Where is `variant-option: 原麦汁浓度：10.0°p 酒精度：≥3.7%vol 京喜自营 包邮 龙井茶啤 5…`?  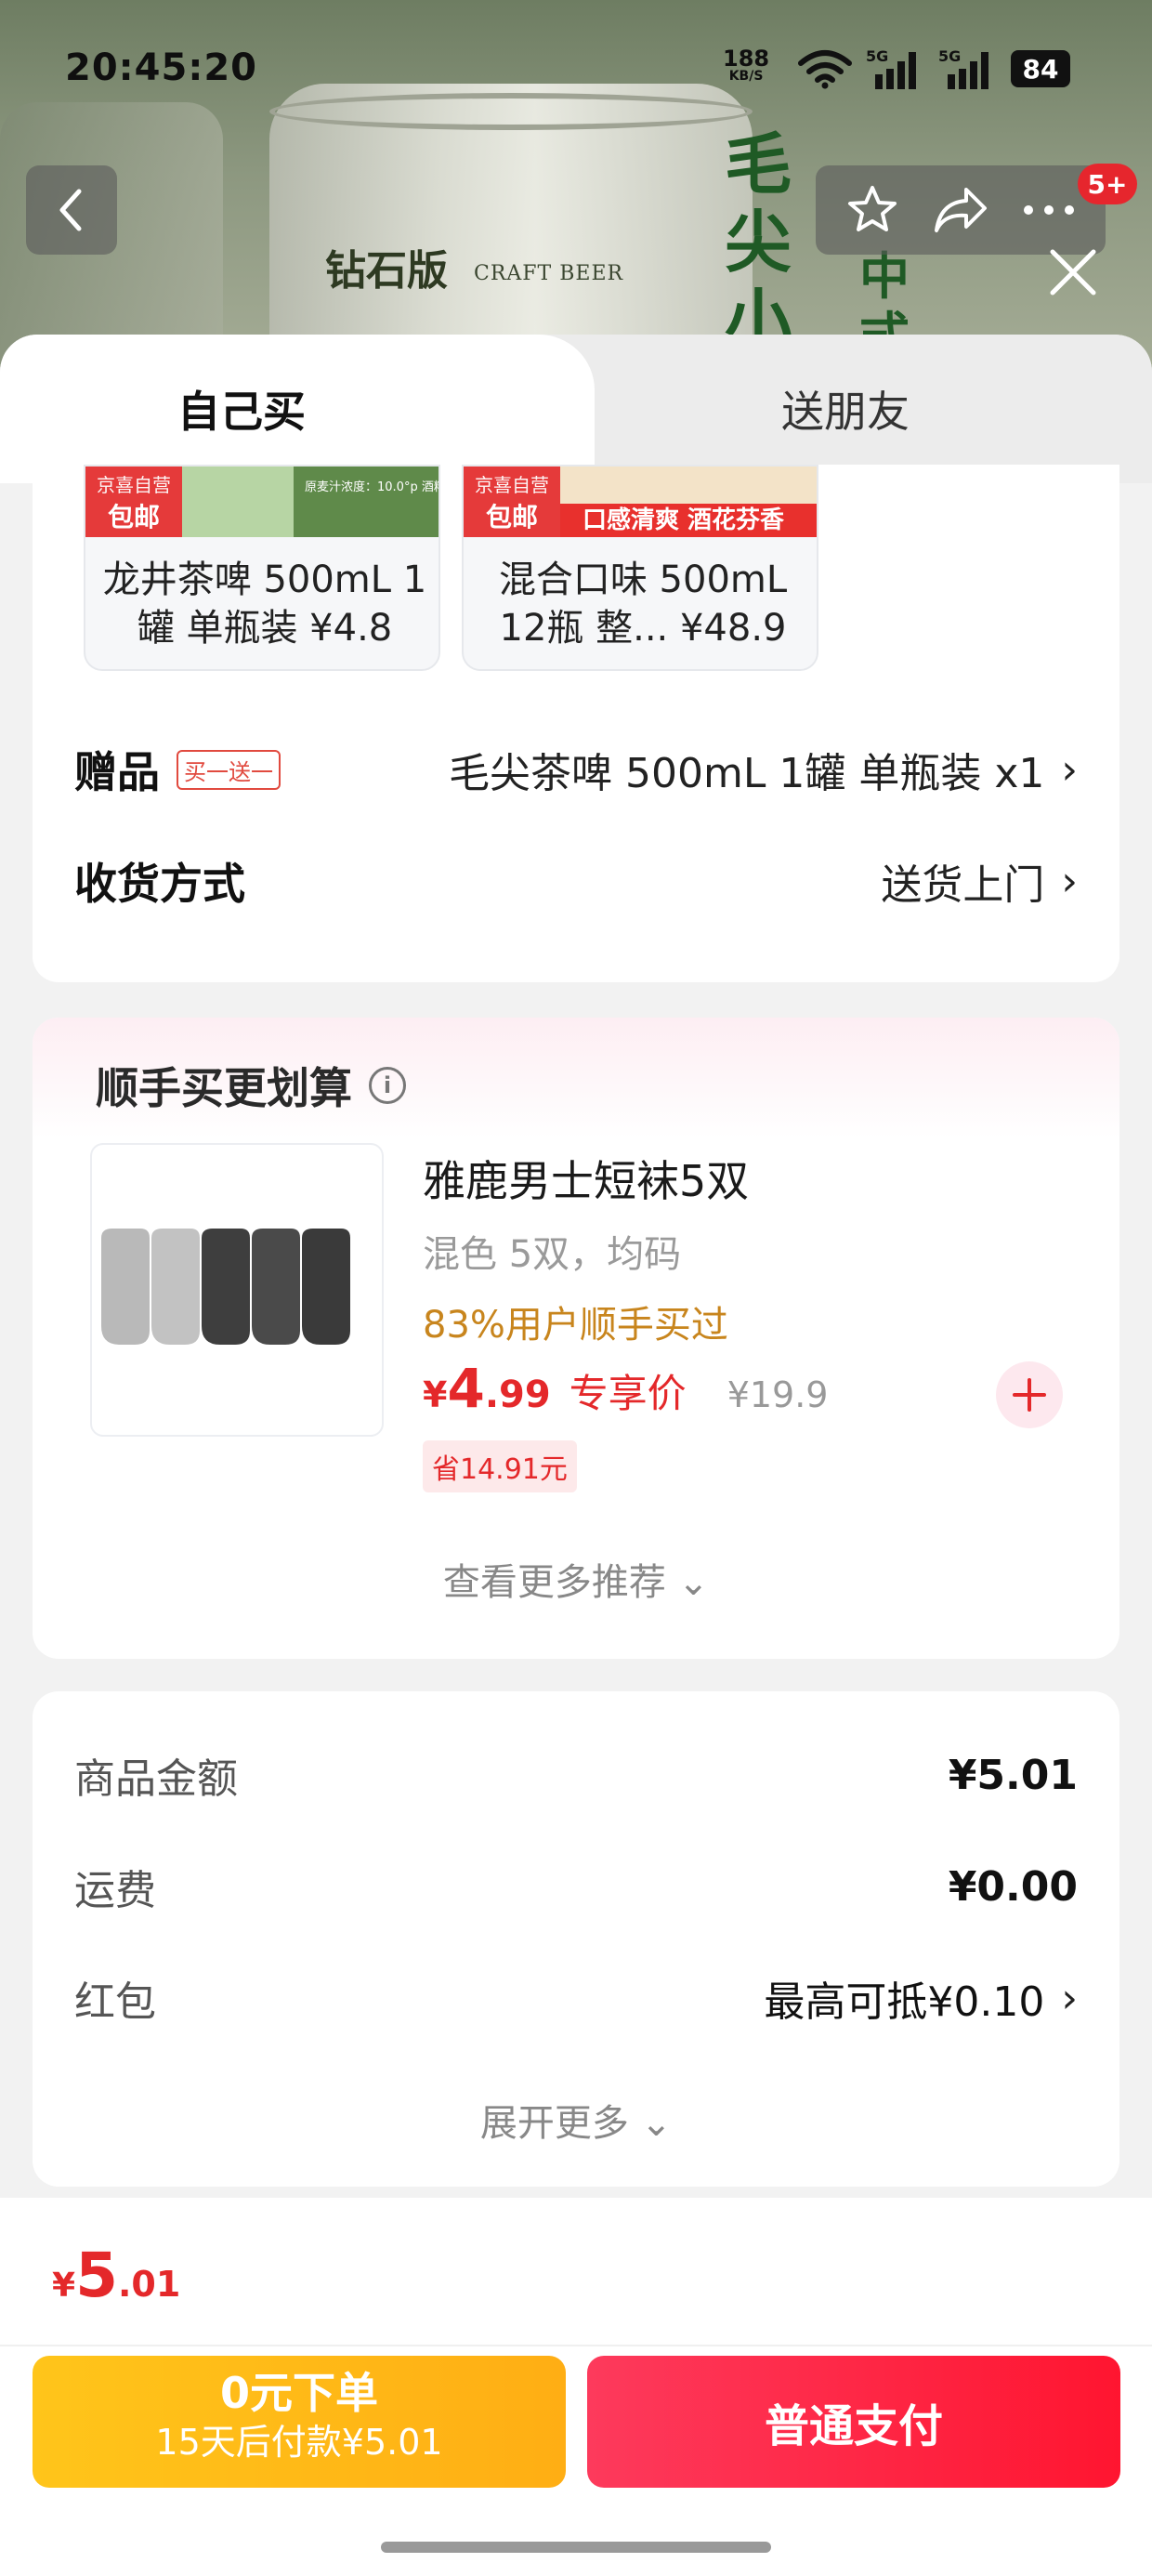
variant-option: 原麦汁浓度：10.0°p 酒精度：≥3.7%vol 京喜自营 包邮 龙井茶啤 5… is located at coordinates (262, 568).